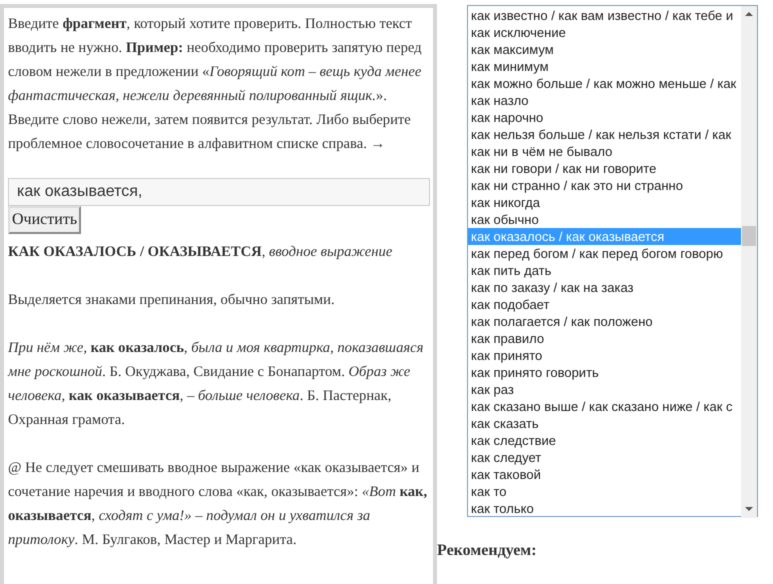 The image size is (773, 584). I want to click on list-option: как перед богом / как перед богом говорю, so click(604, 253).